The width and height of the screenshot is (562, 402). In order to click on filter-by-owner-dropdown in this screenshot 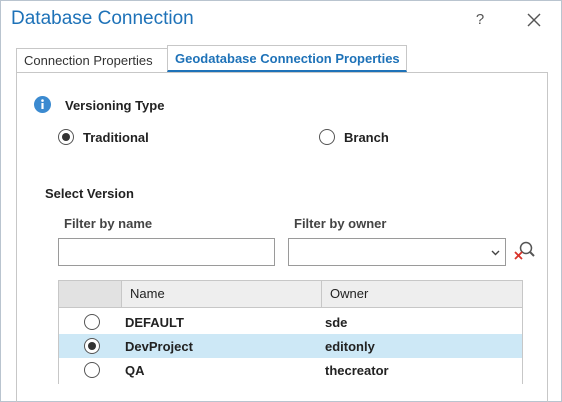, I will do `click(397, 252)`.